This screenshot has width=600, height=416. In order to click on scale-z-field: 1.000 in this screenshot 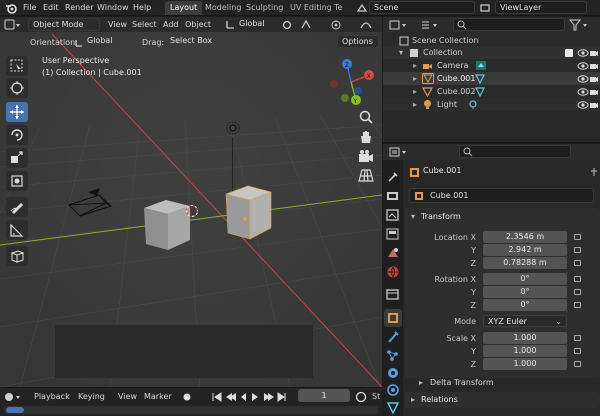, I will do `click(525, 364)`.